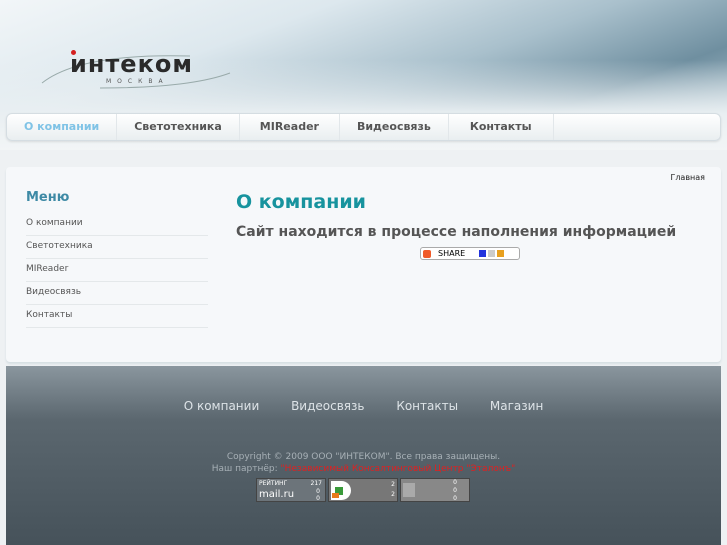  What do you see at coordinates (427, 254) in the screenshot?
I see `plus-icon` at bounding box center [427, 254].